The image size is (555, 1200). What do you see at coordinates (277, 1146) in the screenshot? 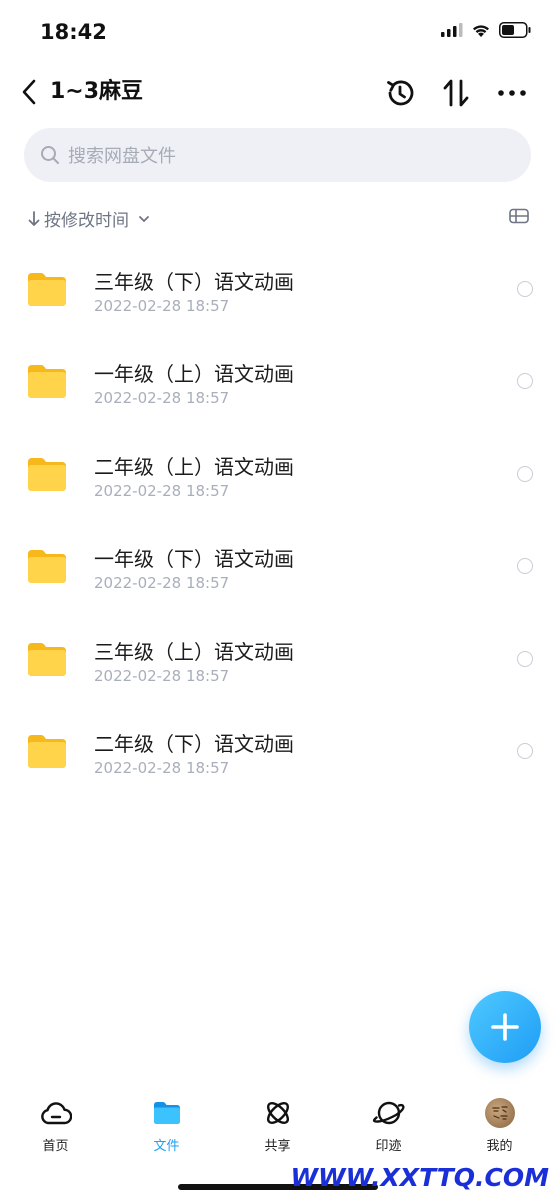
I see `tab-label: 共享` at bounding box center [277, 1146].